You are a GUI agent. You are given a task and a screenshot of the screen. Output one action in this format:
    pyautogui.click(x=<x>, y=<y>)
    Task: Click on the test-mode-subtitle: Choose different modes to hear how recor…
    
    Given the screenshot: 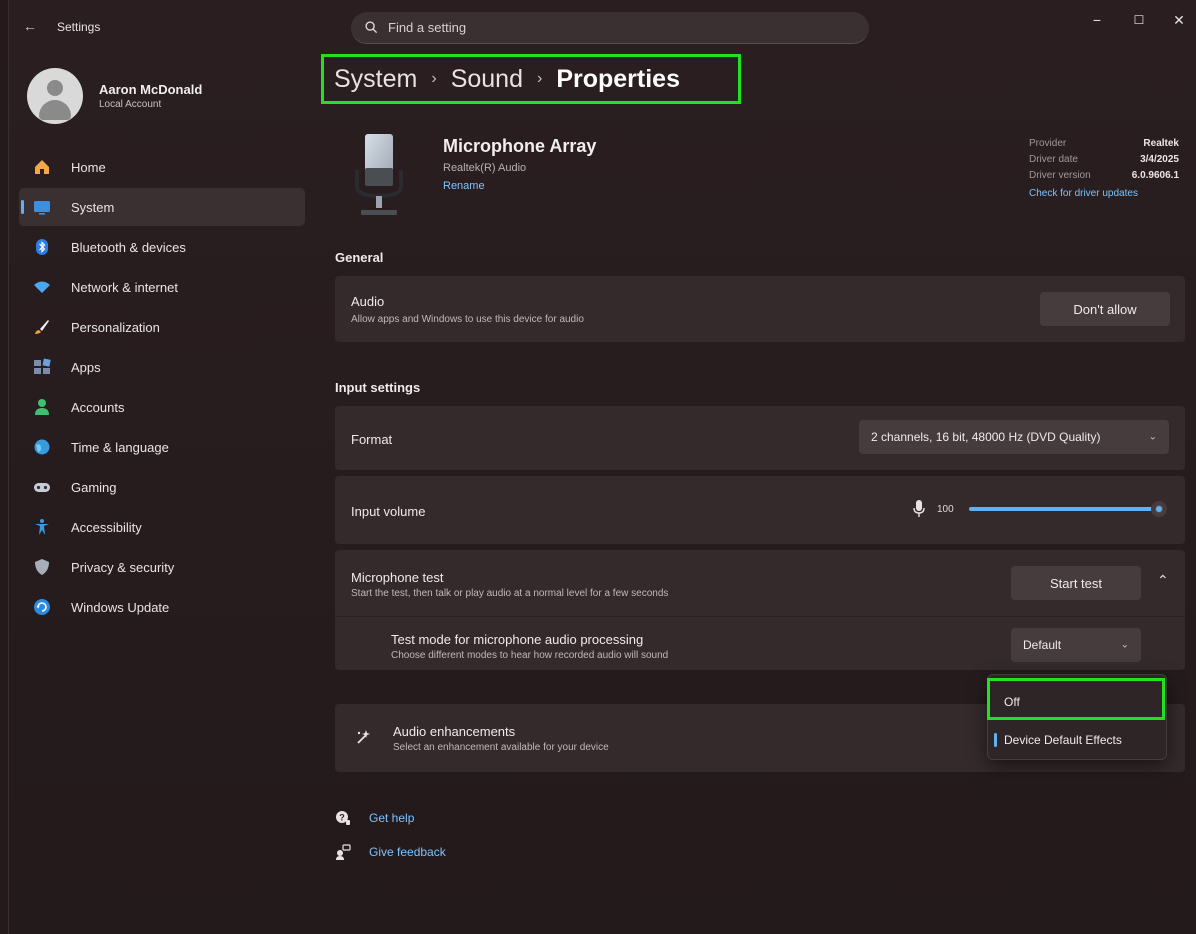 What is the action you would take?
    pyautogui.click(x=530, y=655)
    